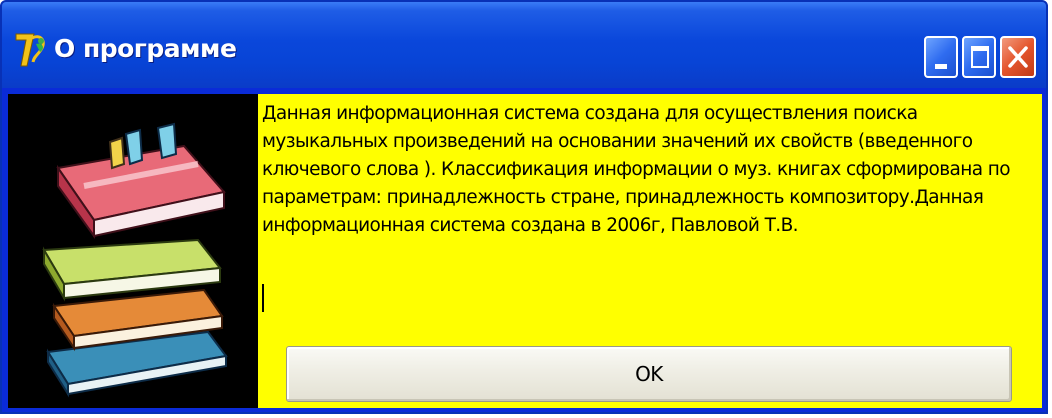  What do you see at coordinates (263, 298) in the screenshot?
I see `text-caret` at bounding box center [263, 298].